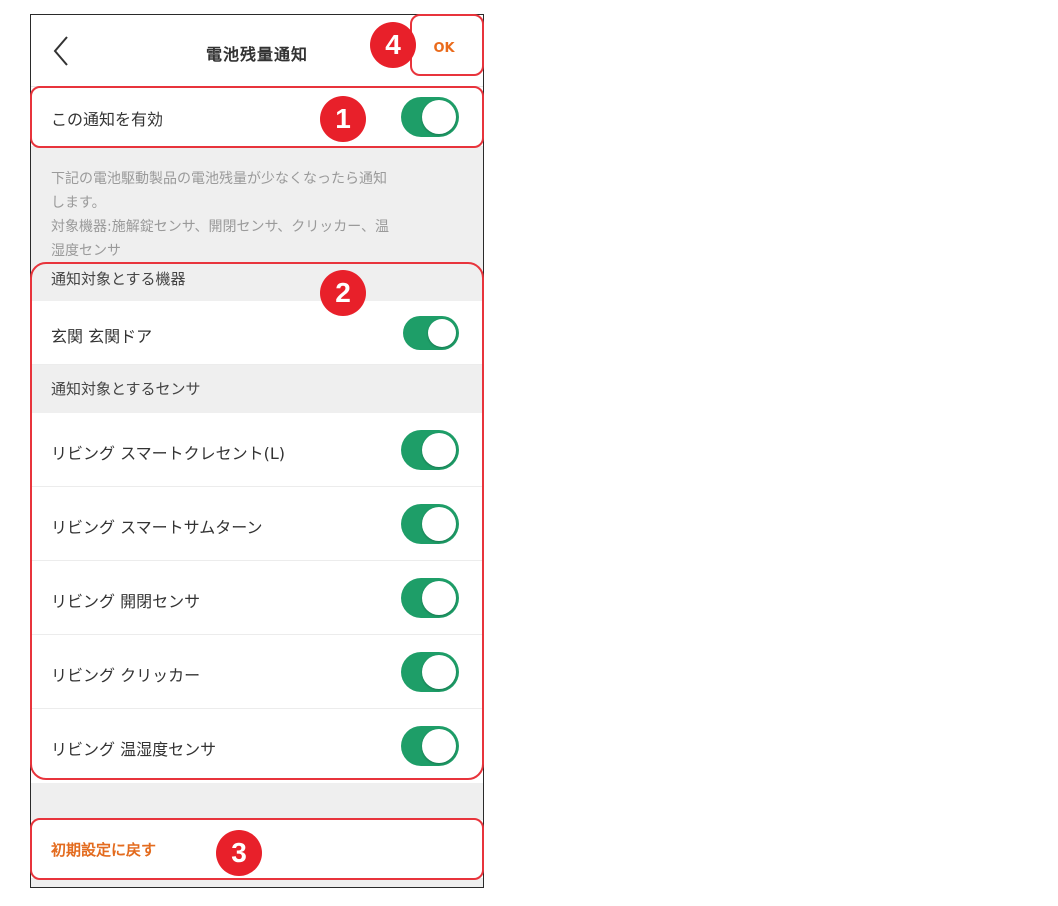 Image resolution: width=1058 pixels, height=906 pixels. I want to click on callout-badge-4: 4, so click(393, 45).